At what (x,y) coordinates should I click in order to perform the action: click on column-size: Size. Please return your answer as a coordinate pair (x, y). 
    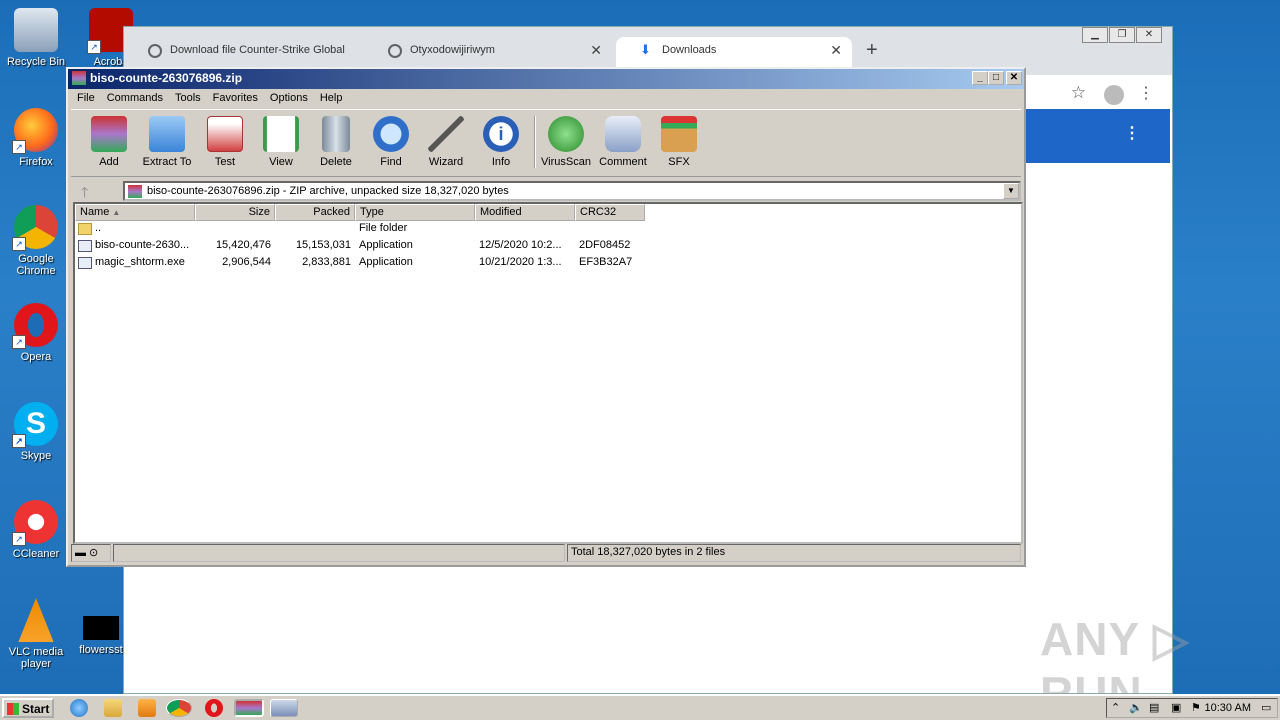
    Looking at the image, I should click on (235, 212).